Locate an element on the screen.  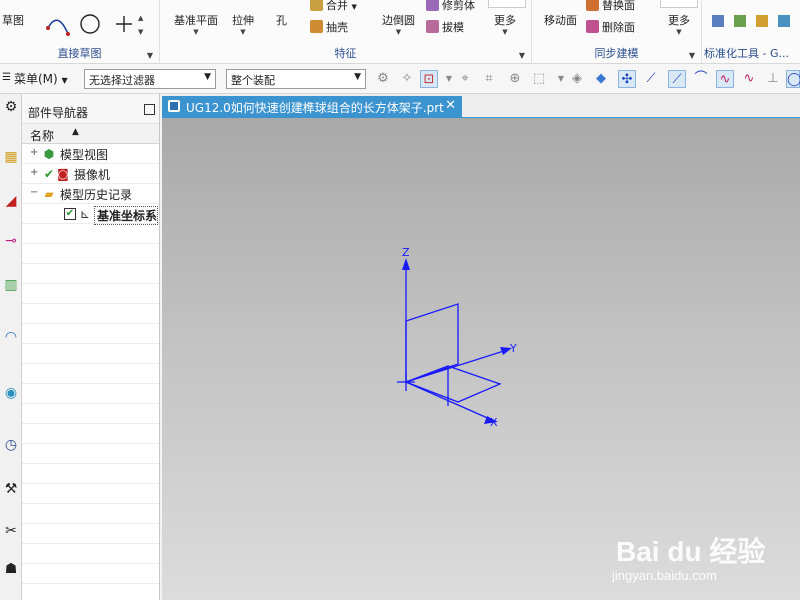
camera-icon: ◙ is located at coordinates (63, 174).